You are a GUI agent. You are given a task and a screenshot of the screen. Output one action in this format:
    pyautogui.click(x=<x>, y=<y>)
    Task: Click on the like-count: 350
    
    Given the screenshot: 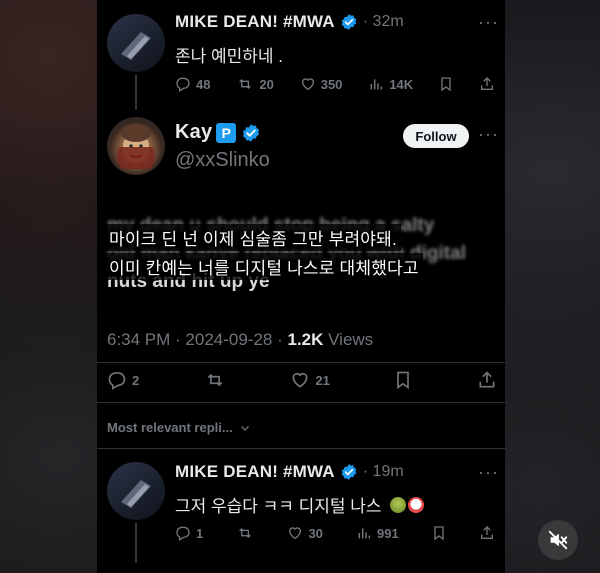 What is the action you would take?
    pyautogui.click(x=331, y=84)
    